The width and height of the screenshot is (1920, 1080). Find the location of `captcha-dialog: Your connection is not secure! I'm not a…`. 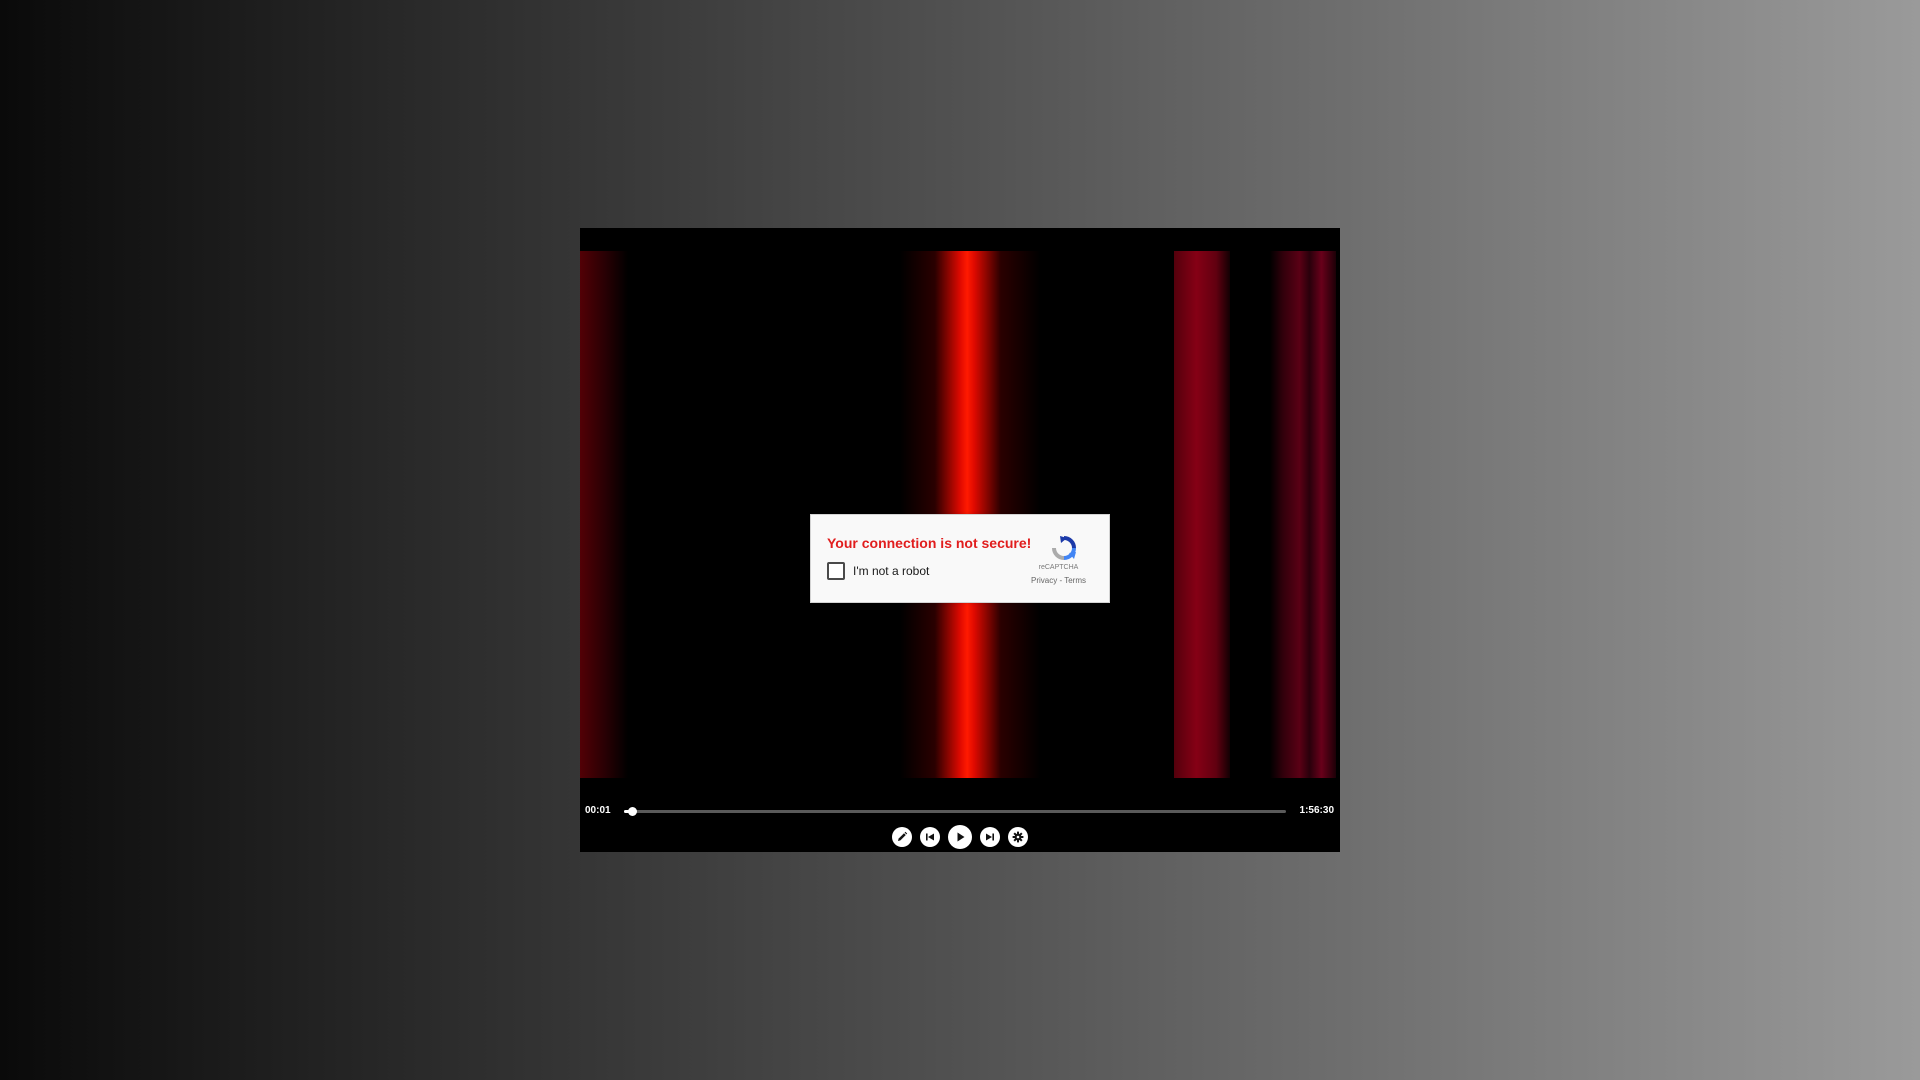

captcha-dialog: Your connection is not secure! I'm not a… is located at coordinates (960, 558).